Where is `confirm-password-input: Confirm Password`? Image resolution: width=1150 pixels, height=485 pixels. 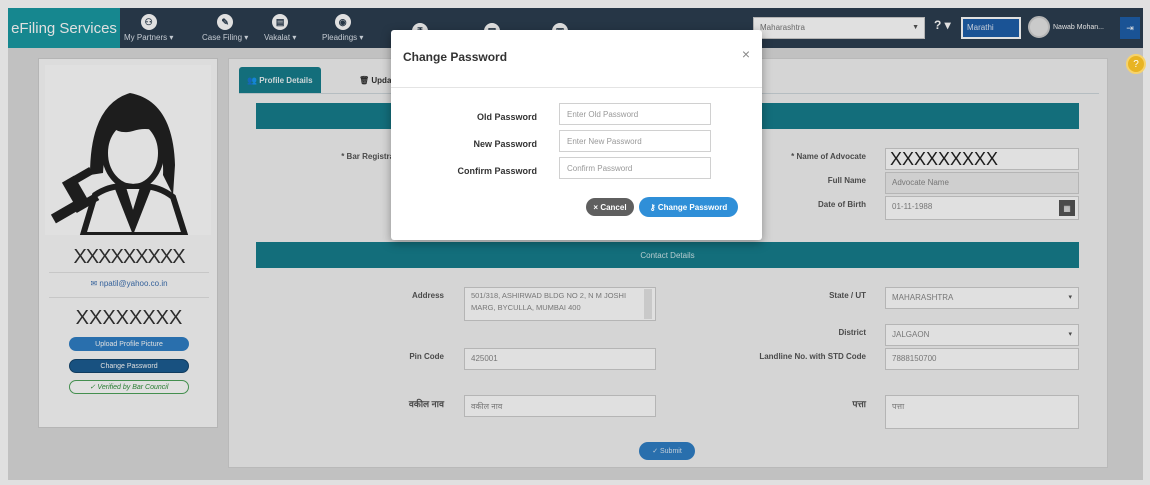 confirm-password-input: Confirm Password is located at coordinates (635, 168).